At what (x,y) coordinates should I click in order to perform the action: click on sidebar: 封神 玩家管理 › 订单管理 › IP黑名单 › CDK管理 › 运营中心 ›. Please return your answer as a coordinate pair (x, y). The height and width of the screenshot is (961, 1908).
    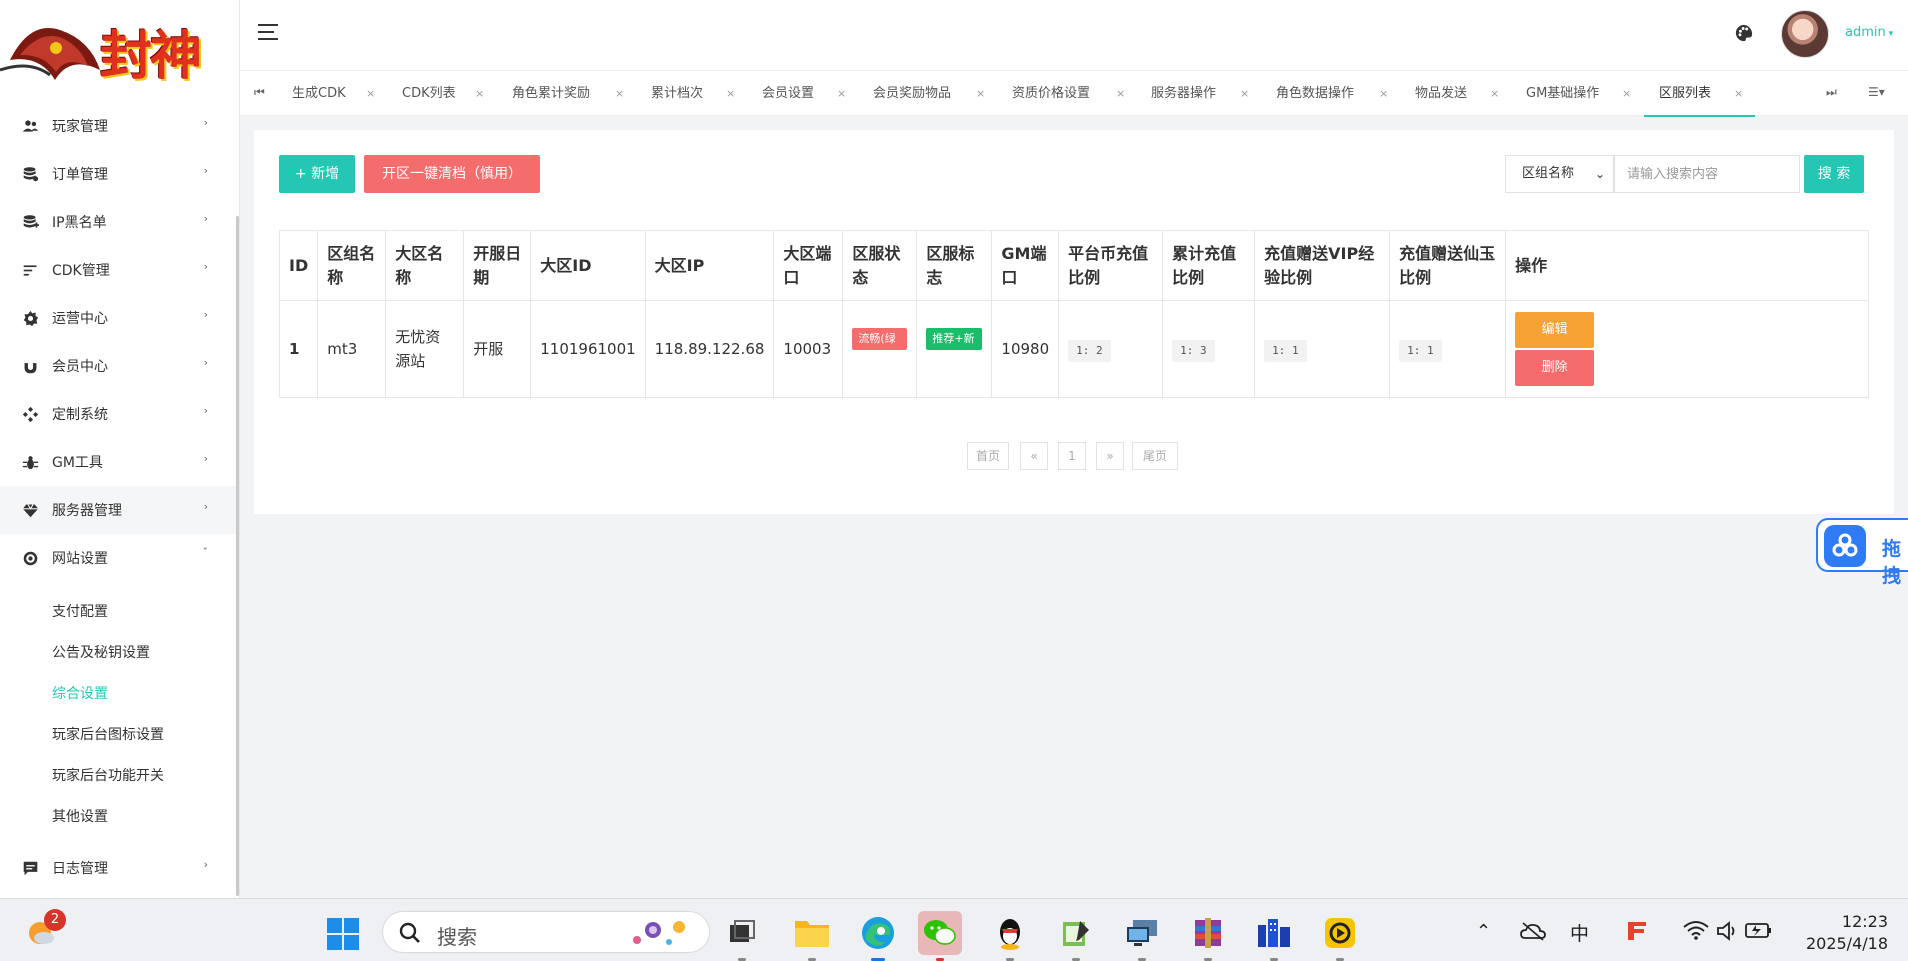
    Looking at the image, I should click on (120, 449).